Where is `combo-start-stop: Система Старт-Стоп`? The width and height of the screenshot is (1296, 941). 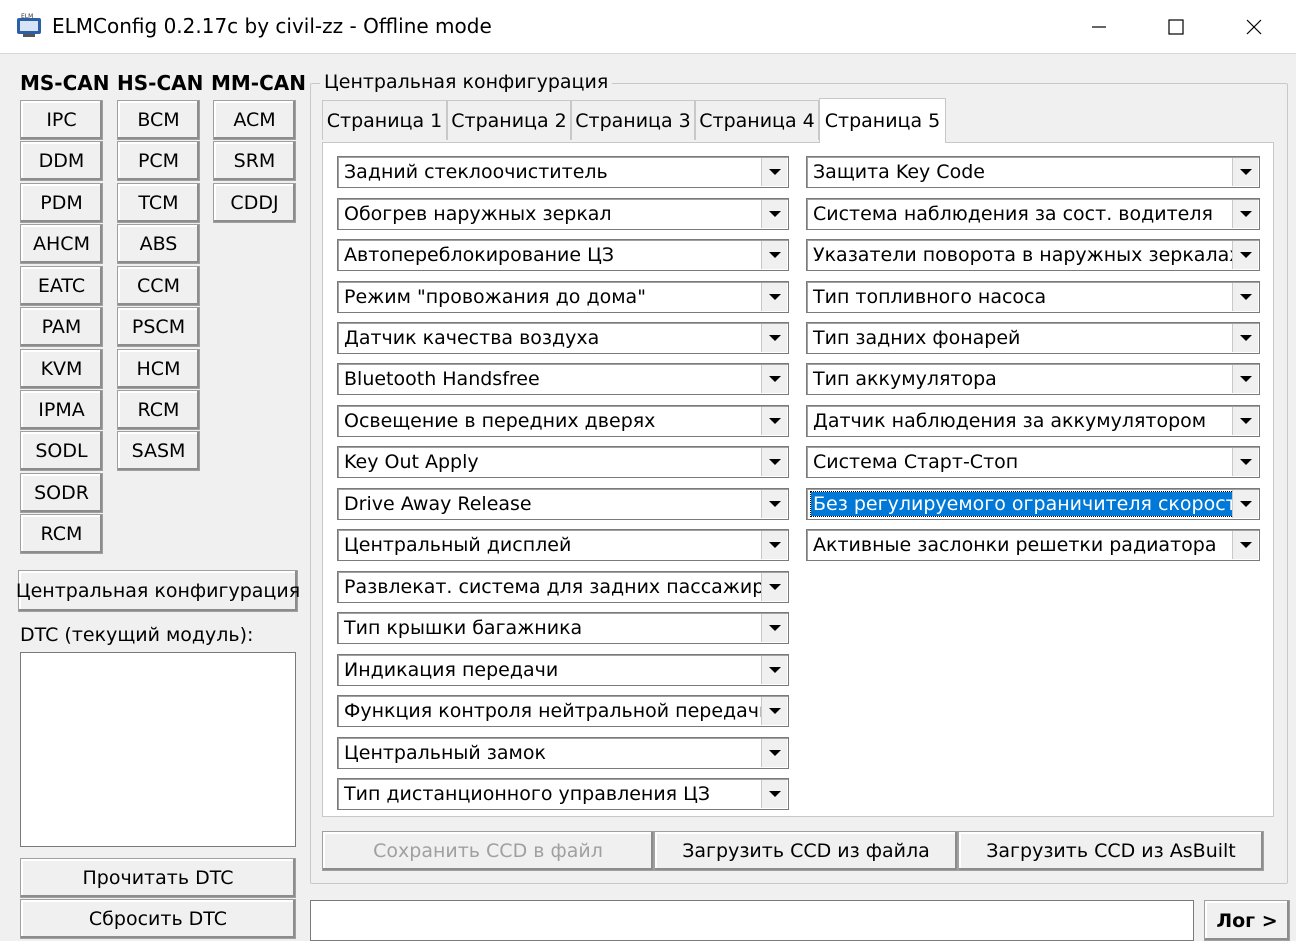 combo-start-stop: Система Старт-Стоп is located at coordinates (1033, 462).